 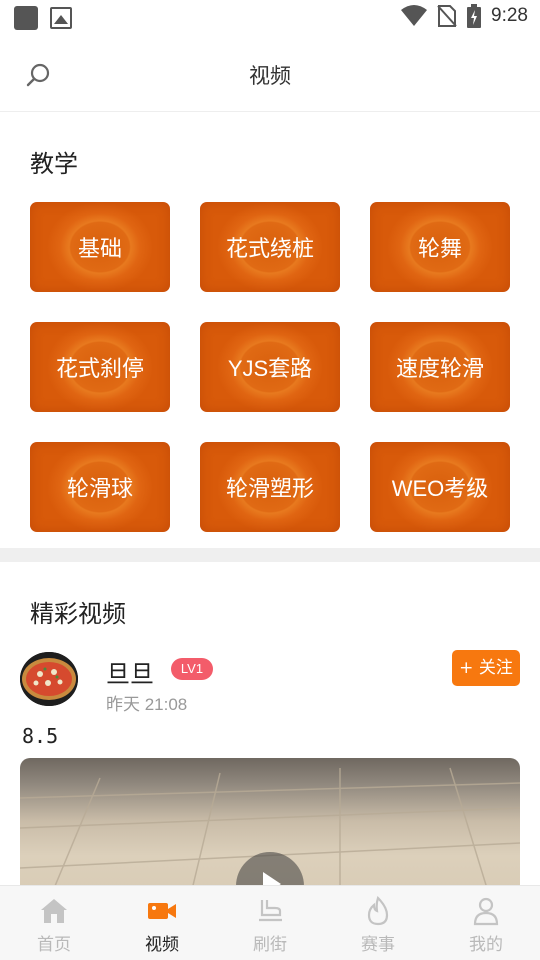 I want to click on bottom-navigation: 首页 视频 刷街 赛事 我的, so click(x=270, y=922).